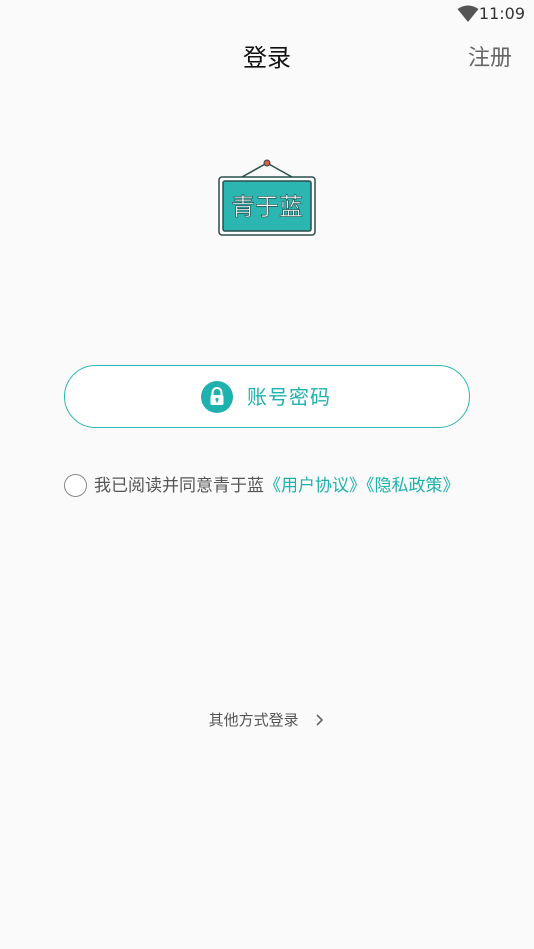  I want to click on hanging-sign-logo: 青于蓝, so click(267, 197).